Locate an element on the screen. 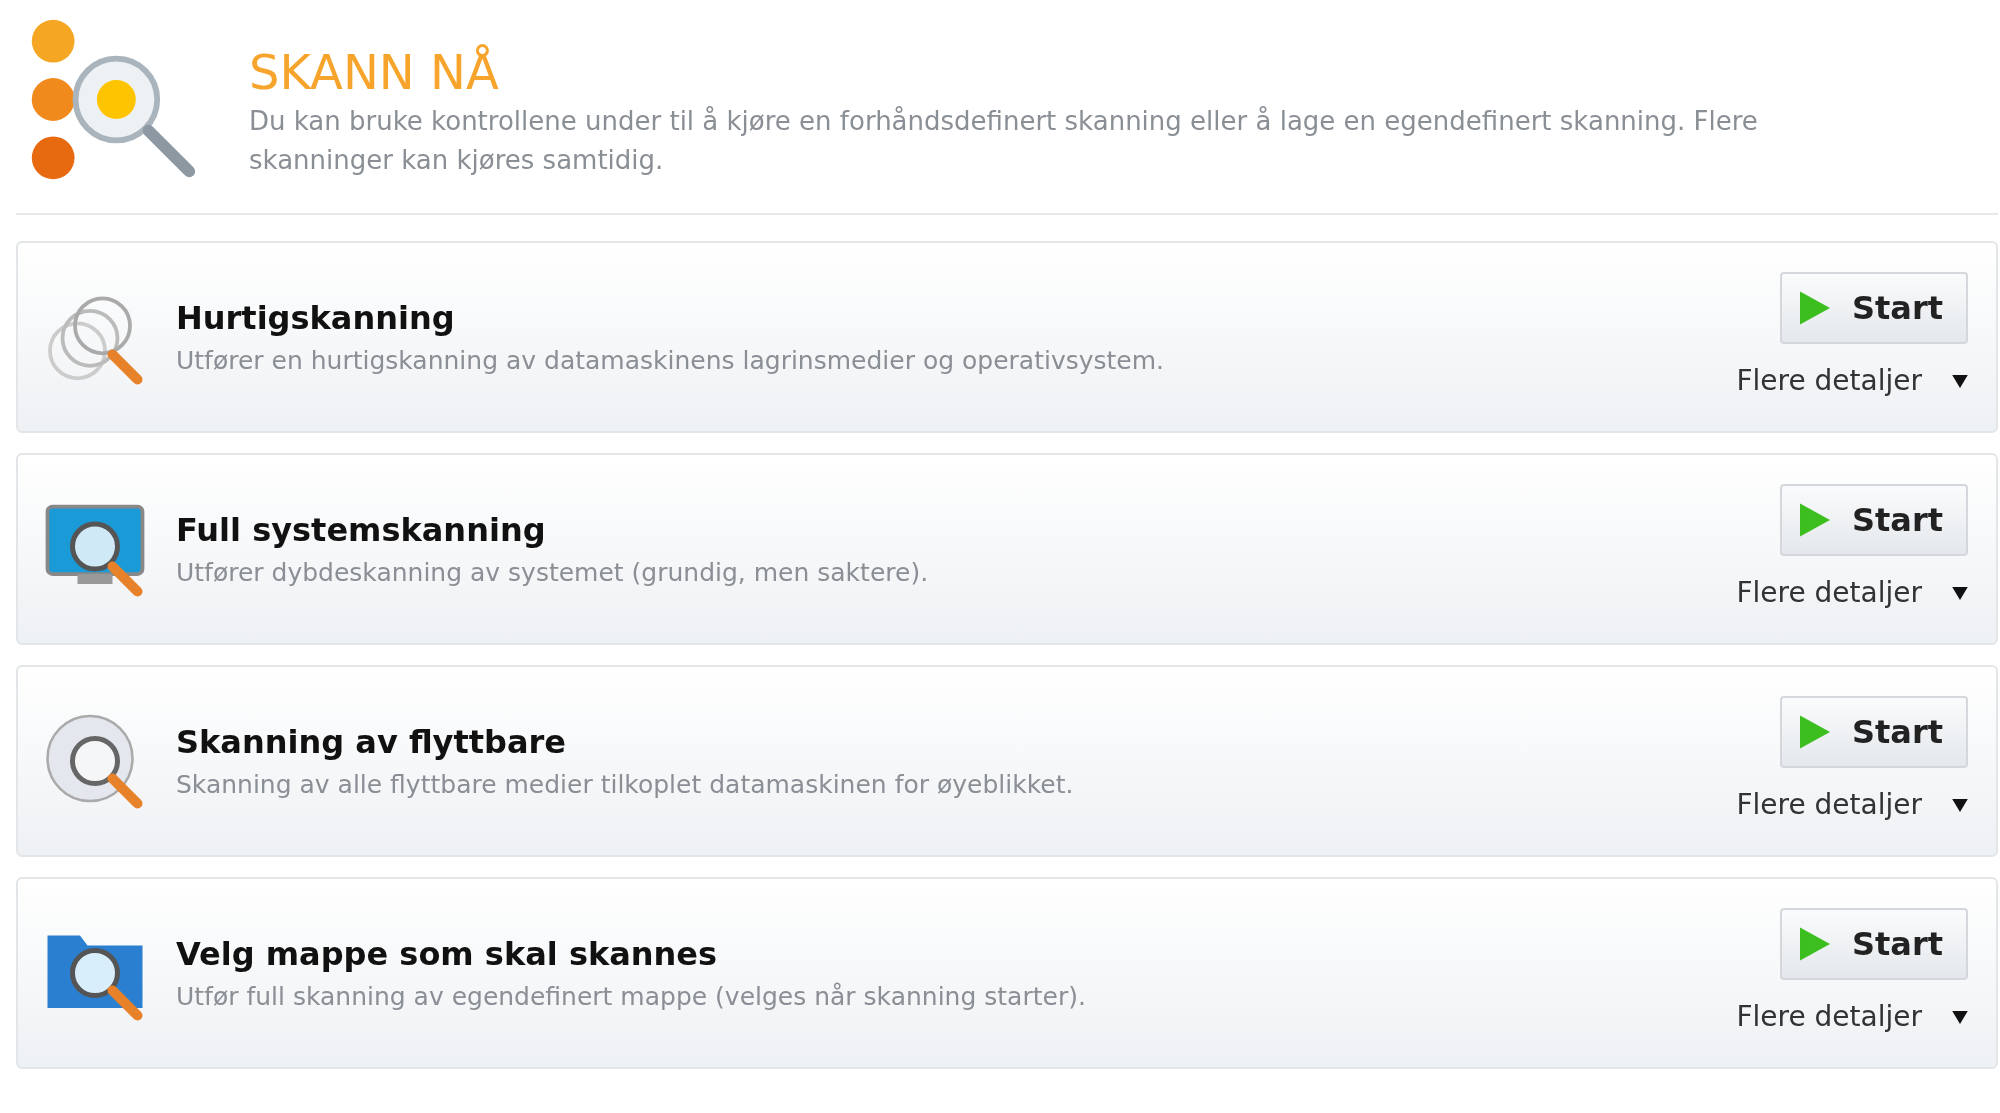  scan-title: Skanning av flyttbare is located at coordinates (372, 743).